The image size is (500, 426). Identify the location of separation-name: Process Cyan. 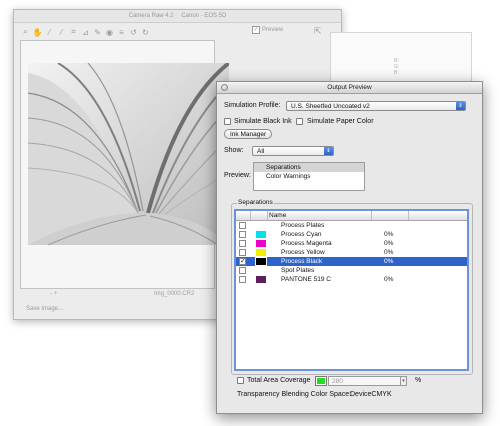
(301, 234).